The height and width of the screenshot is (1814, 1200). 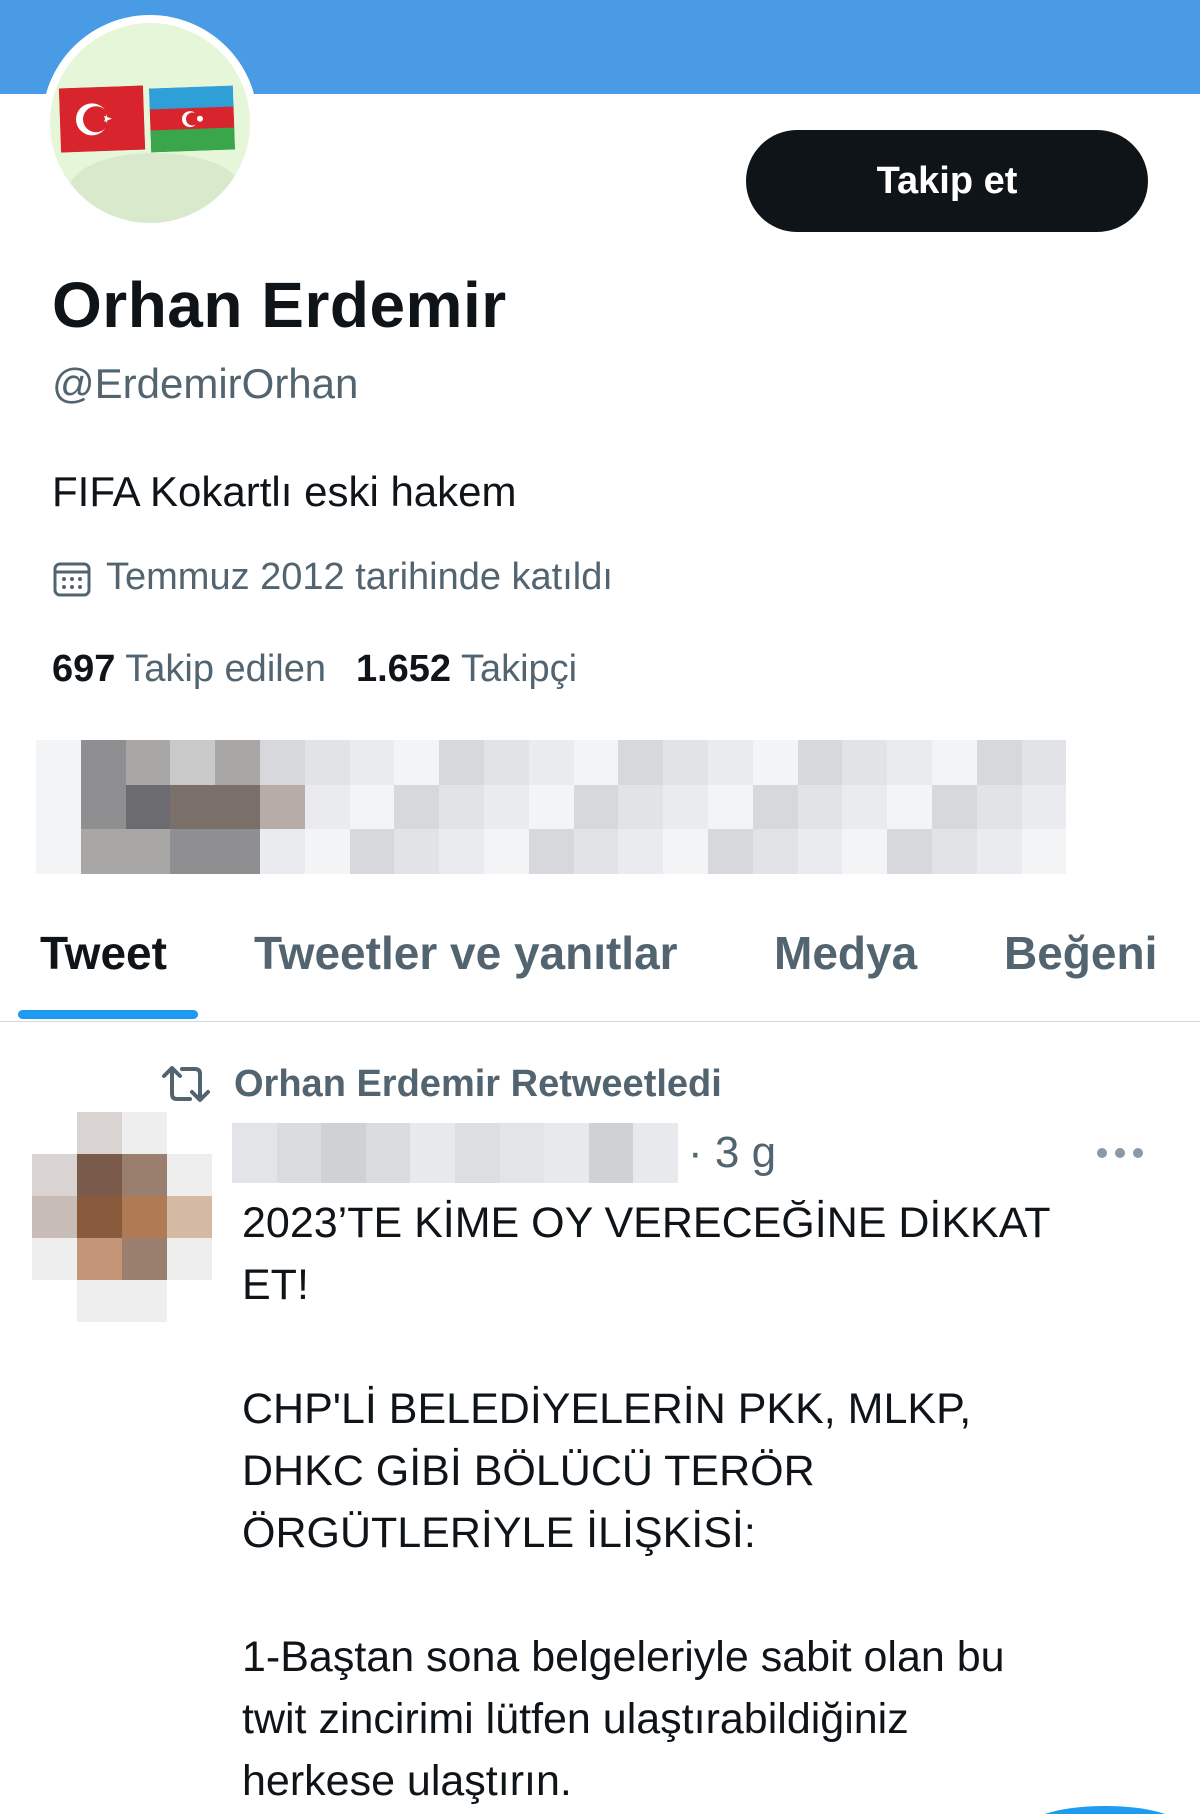 I want to click on profile-tabs: Tweet Tweetler ve yanıtlar Medya Beğeni, so click(x=600, y=961).